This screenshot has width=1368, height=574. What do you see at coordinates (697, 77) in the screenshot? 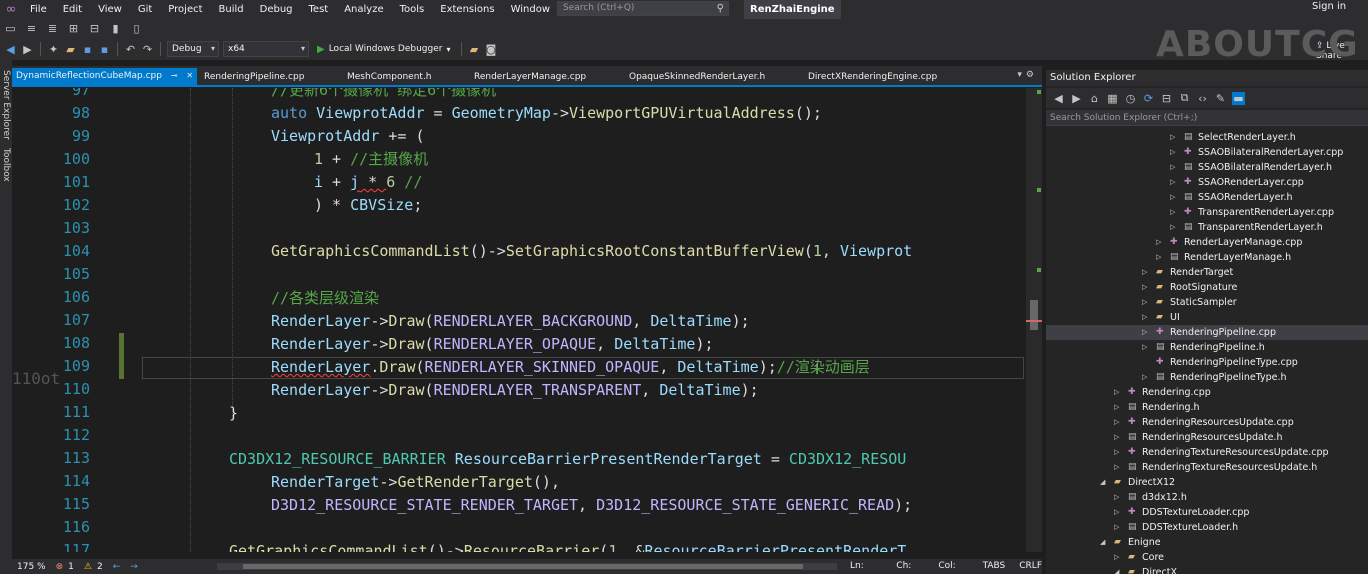
I see `tab-opaqueskinnedrenderlayer-h: OpaqueSkinnedRenderLayer.h` at bounding box center [697, 77].